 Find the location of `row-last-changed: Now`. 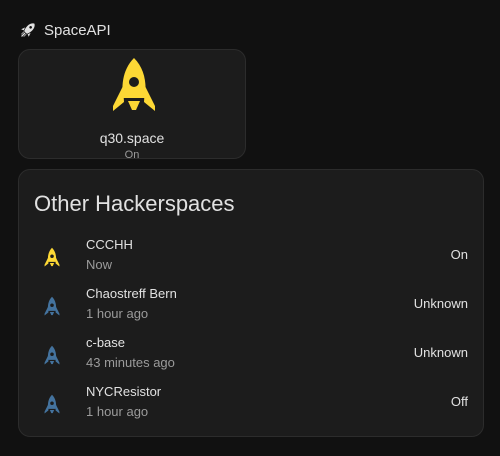

row-last-changed: Now is located at coordinates (99, 264).